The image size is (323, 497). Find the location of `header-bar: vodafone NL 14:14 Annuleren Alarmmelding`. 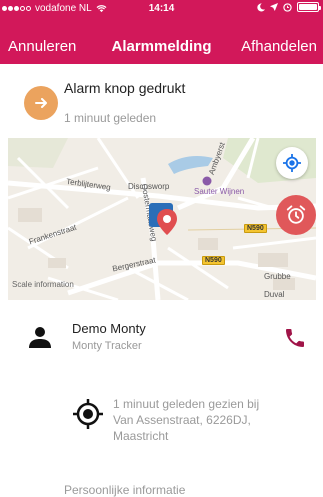

header-bar: vodafone NL 14:14 Annuleren Alarmmelding is located at coordinates (161, 32).